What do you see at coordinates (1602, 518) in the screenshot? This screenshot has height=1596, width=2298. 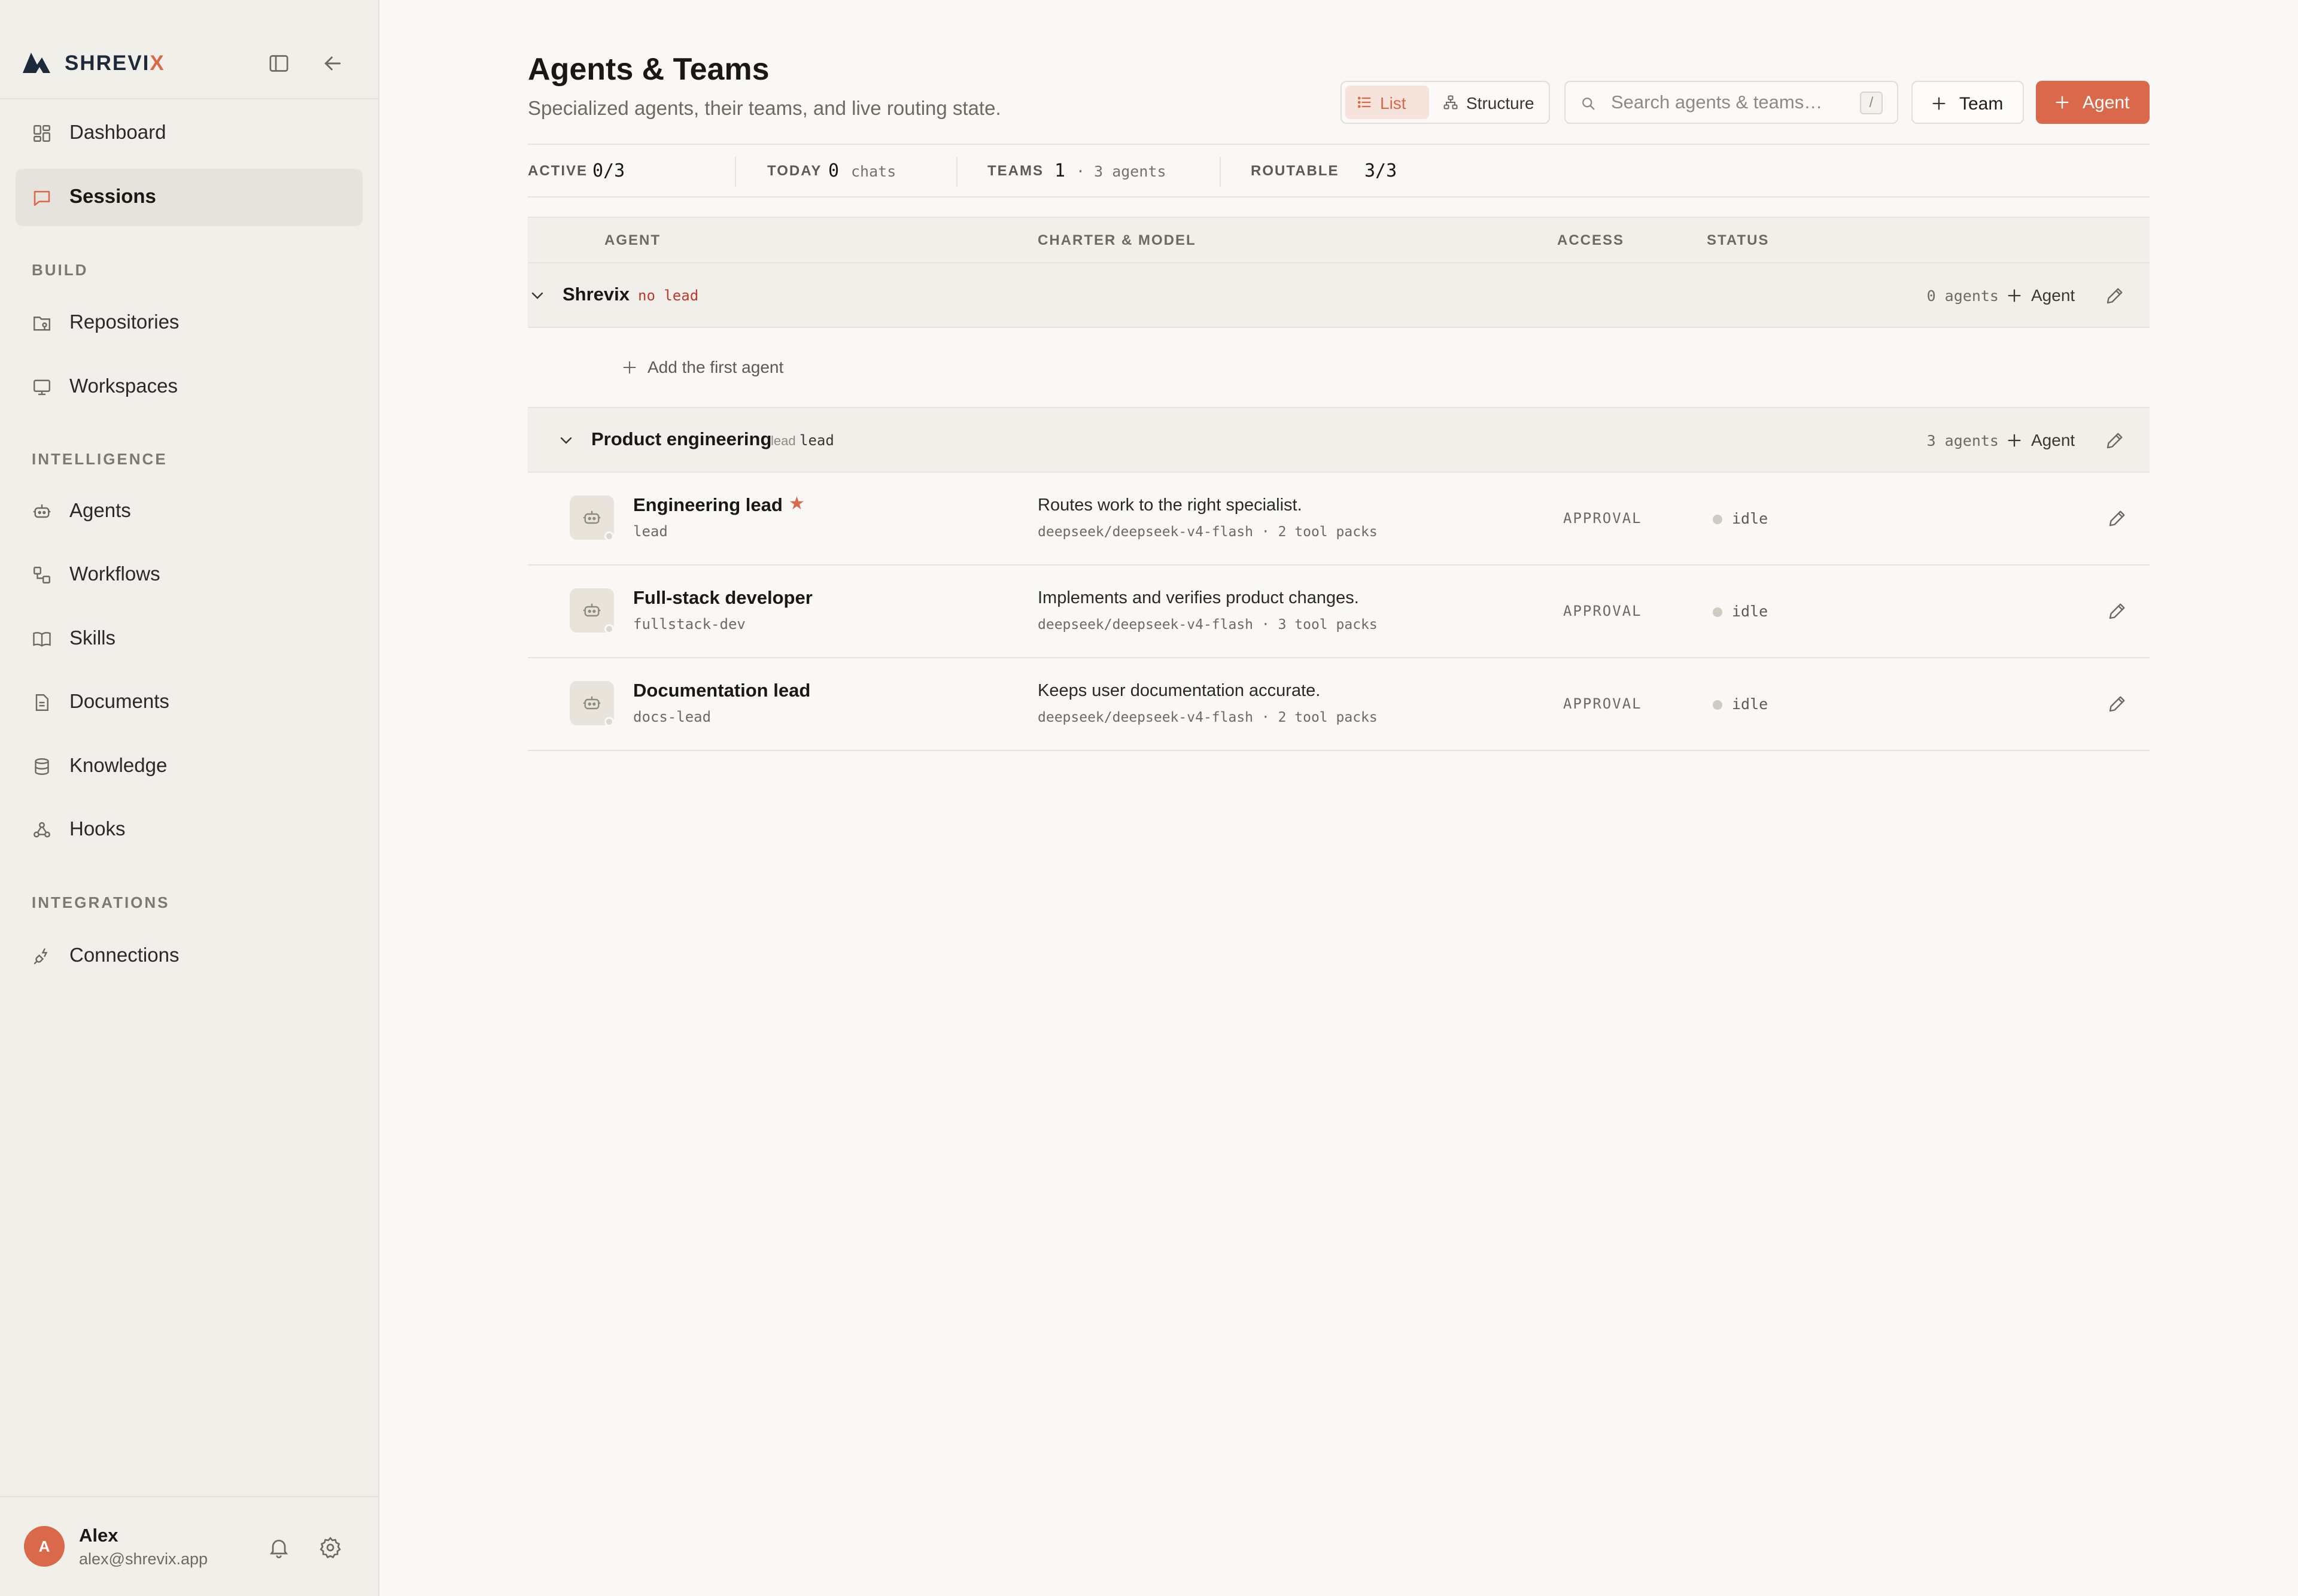 I see `agent-access: APPROVAL` at bounding box center [1602, 518].